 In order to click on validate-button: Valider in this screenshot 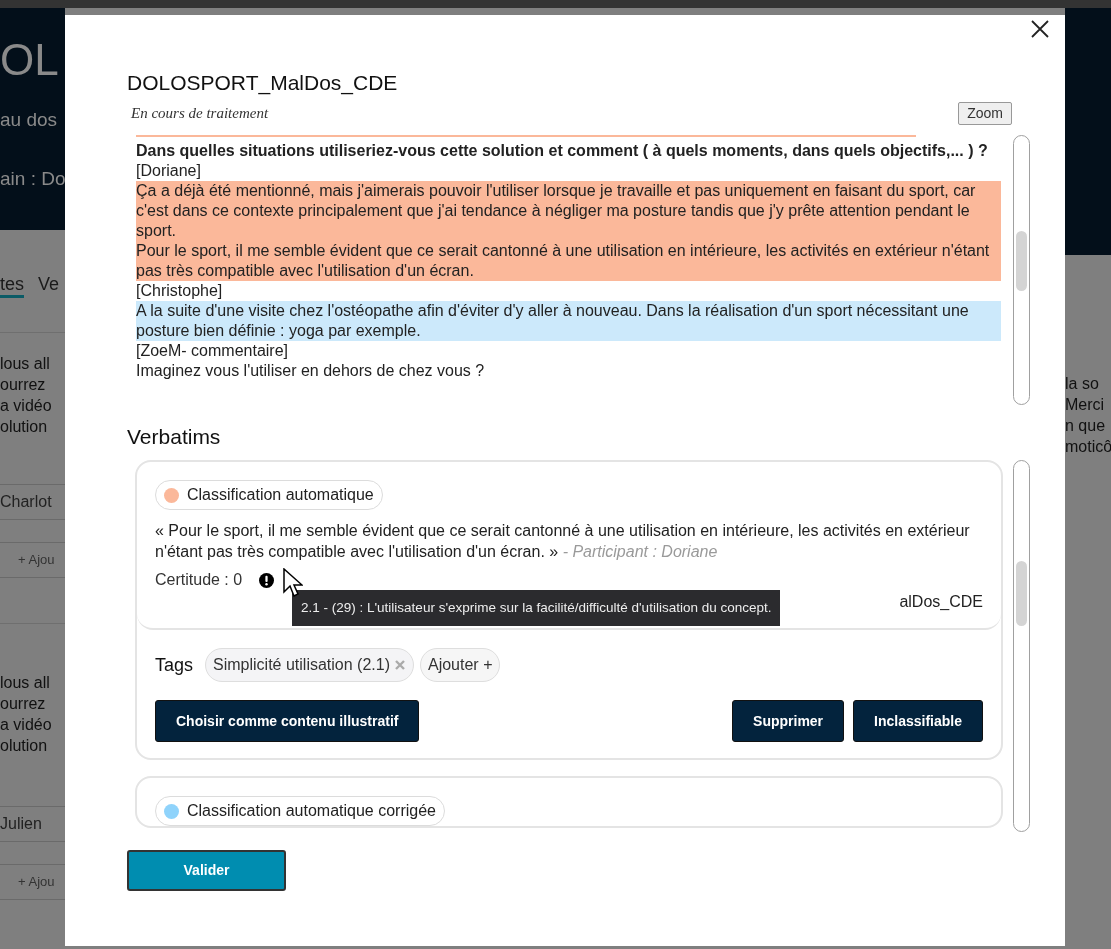, I will do `click(206, 870)`.